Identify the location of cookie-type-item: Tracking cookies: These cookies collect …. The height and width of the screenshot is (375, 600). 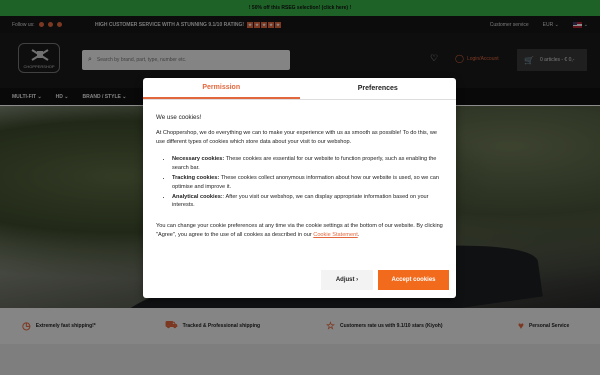
(307, 183).